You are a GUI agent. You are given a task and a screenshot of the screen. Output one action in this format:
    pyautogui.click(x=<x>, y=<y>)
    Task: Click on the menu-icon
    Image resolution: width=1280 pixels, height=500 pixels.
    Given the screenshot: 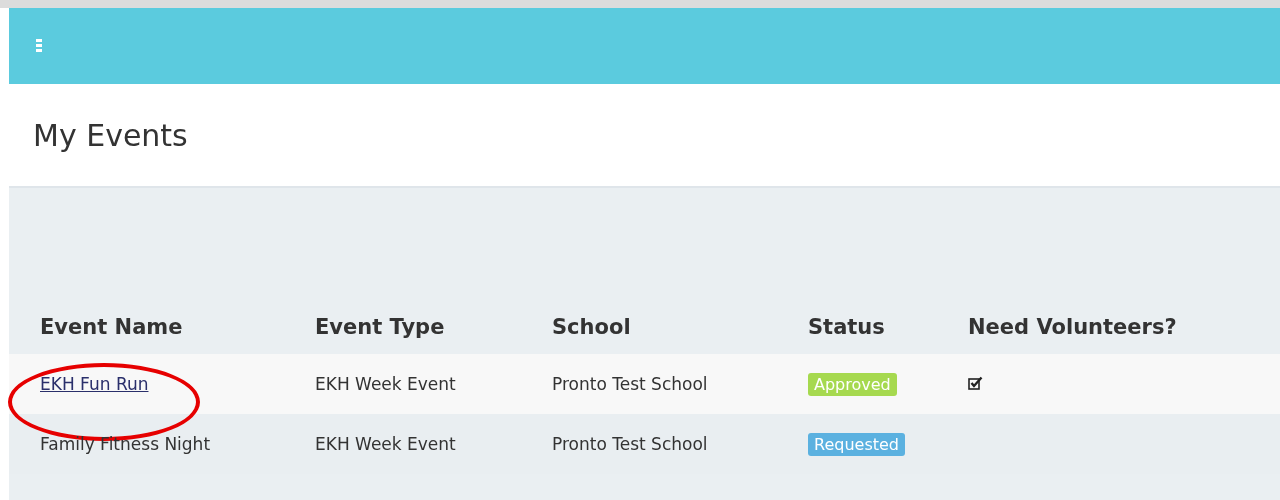 What is the action you would take?
    pyautogui.click(x=39, y=46)
    